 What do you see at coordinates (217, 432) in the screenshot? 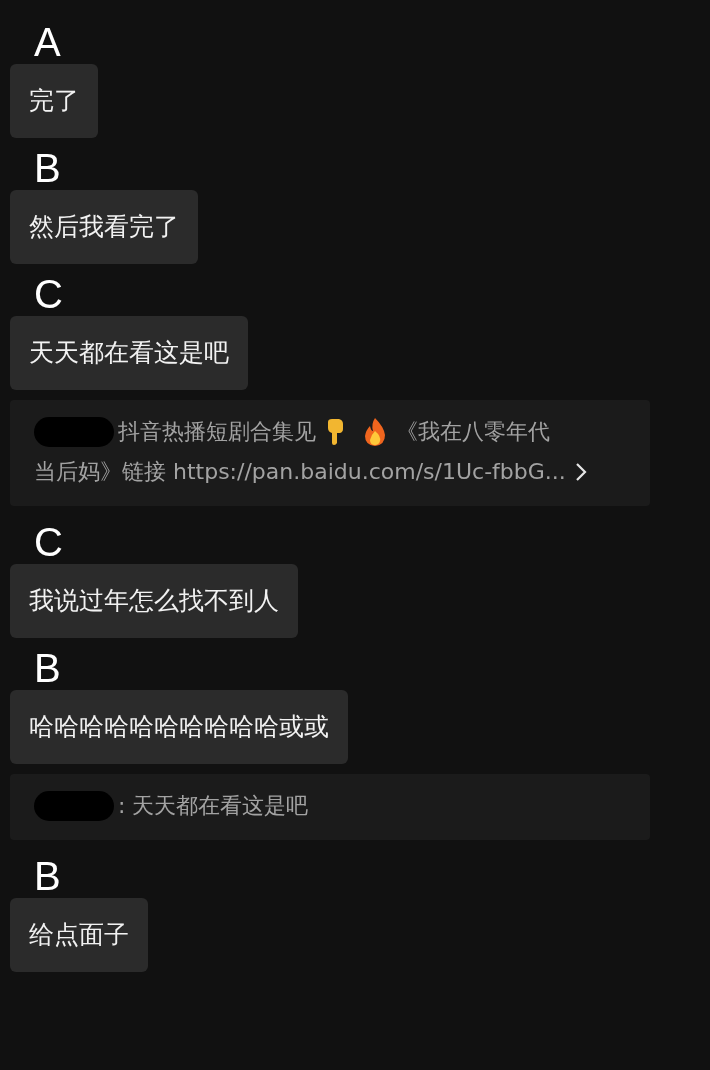
I see `quote-text: 抖音热播短剧合集见` at bounding box center [217, 432].